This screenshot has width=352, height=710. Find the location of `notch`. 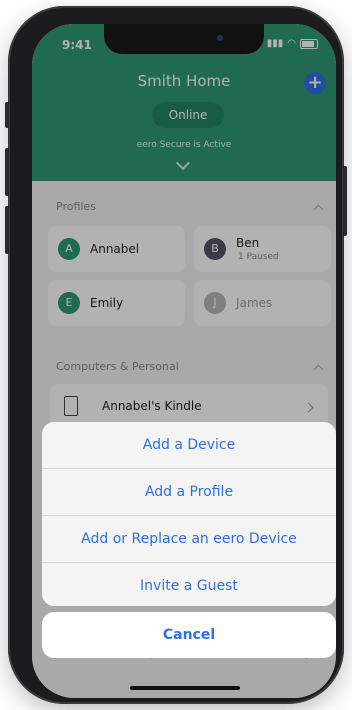

notch is located at coordinates (184, 39).